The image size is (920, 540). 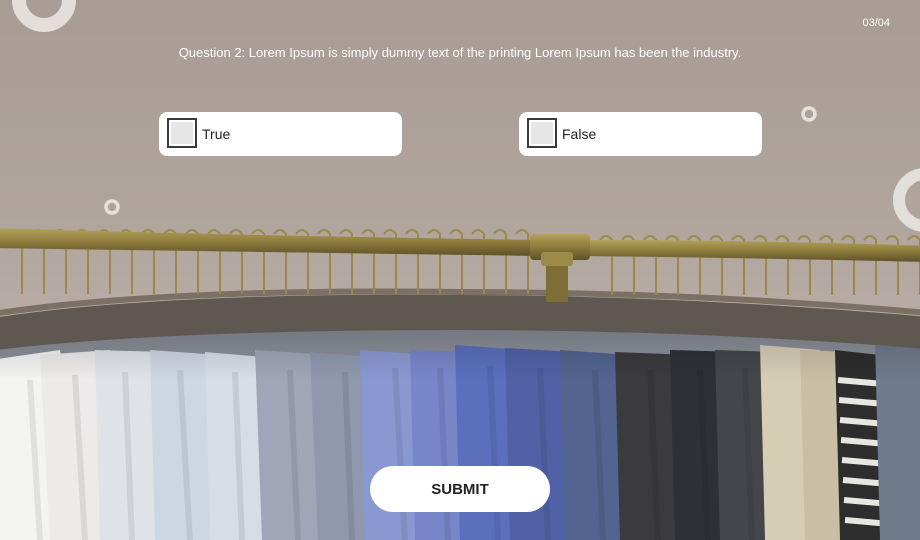 I want to click on false-checkbox, so click(x=542, y=133).